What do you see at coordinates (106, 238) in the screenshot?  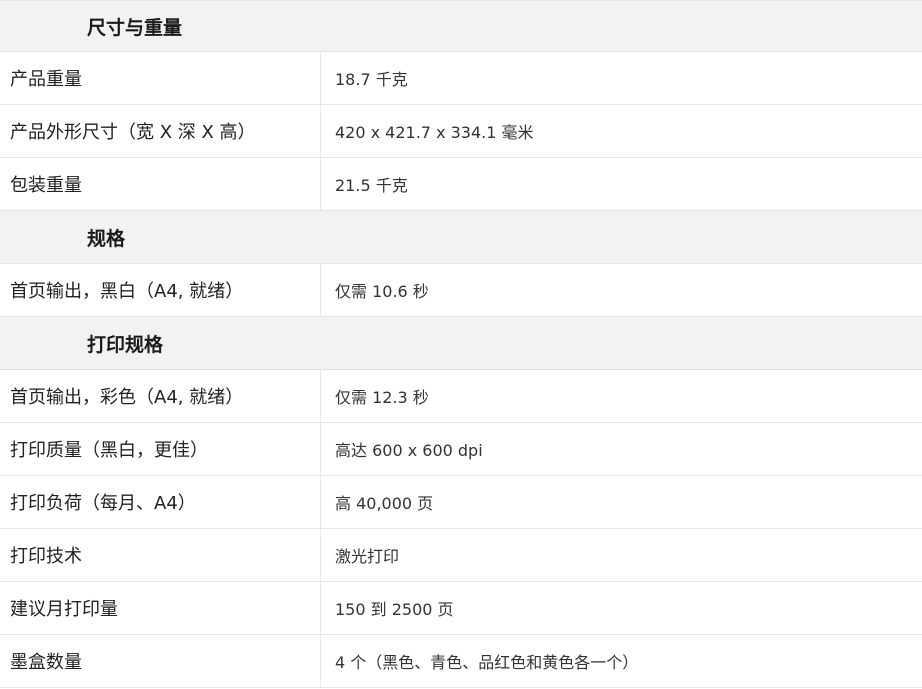 I see `section-title: 规格` at bounding box center [106, 238].